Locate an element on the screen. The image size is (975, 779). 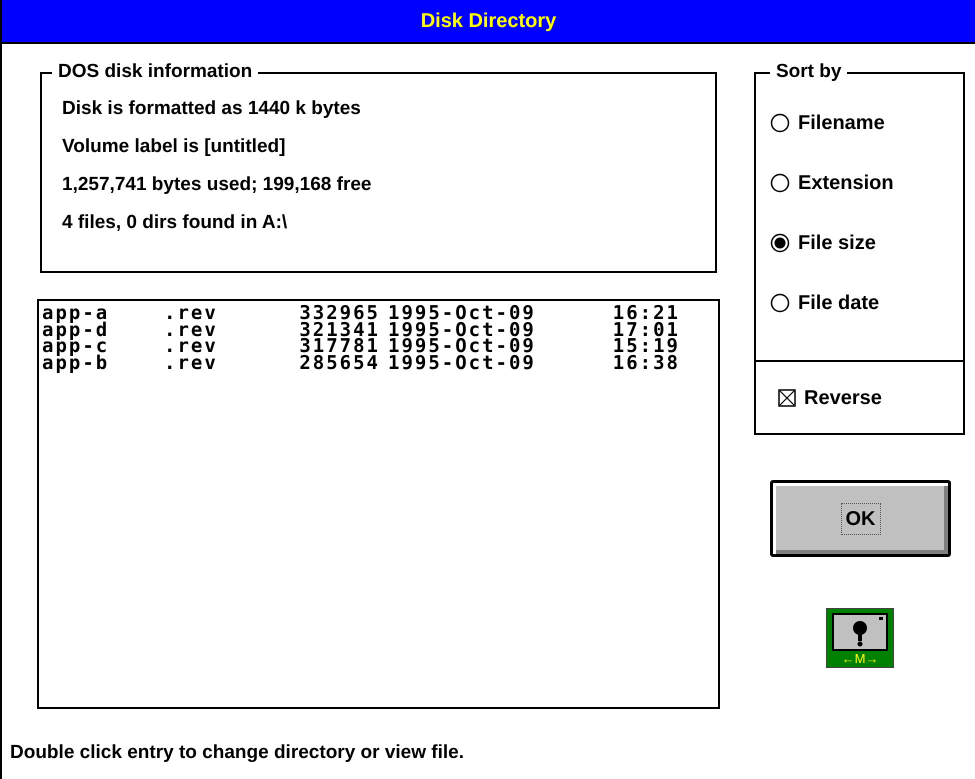
sort-radio-button: File date is located at coordinates (866, 303).